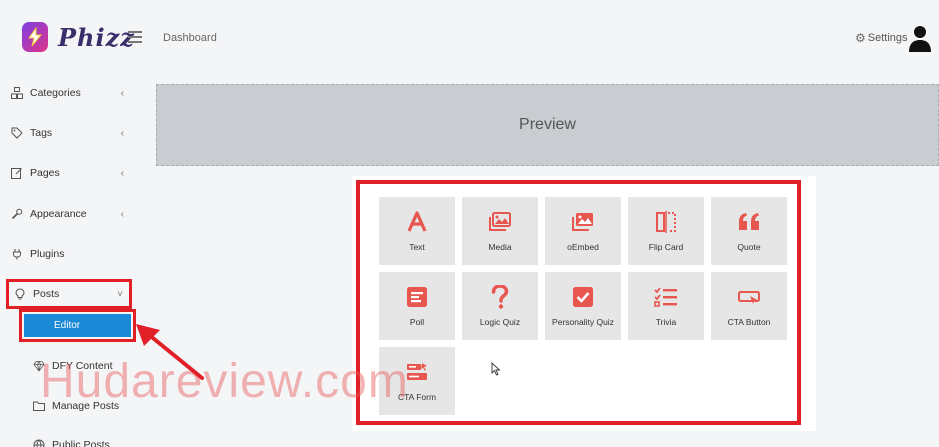  Describe the element at coordinates (39, 366) in the screenshot. I see `diamond-icon` at that location.